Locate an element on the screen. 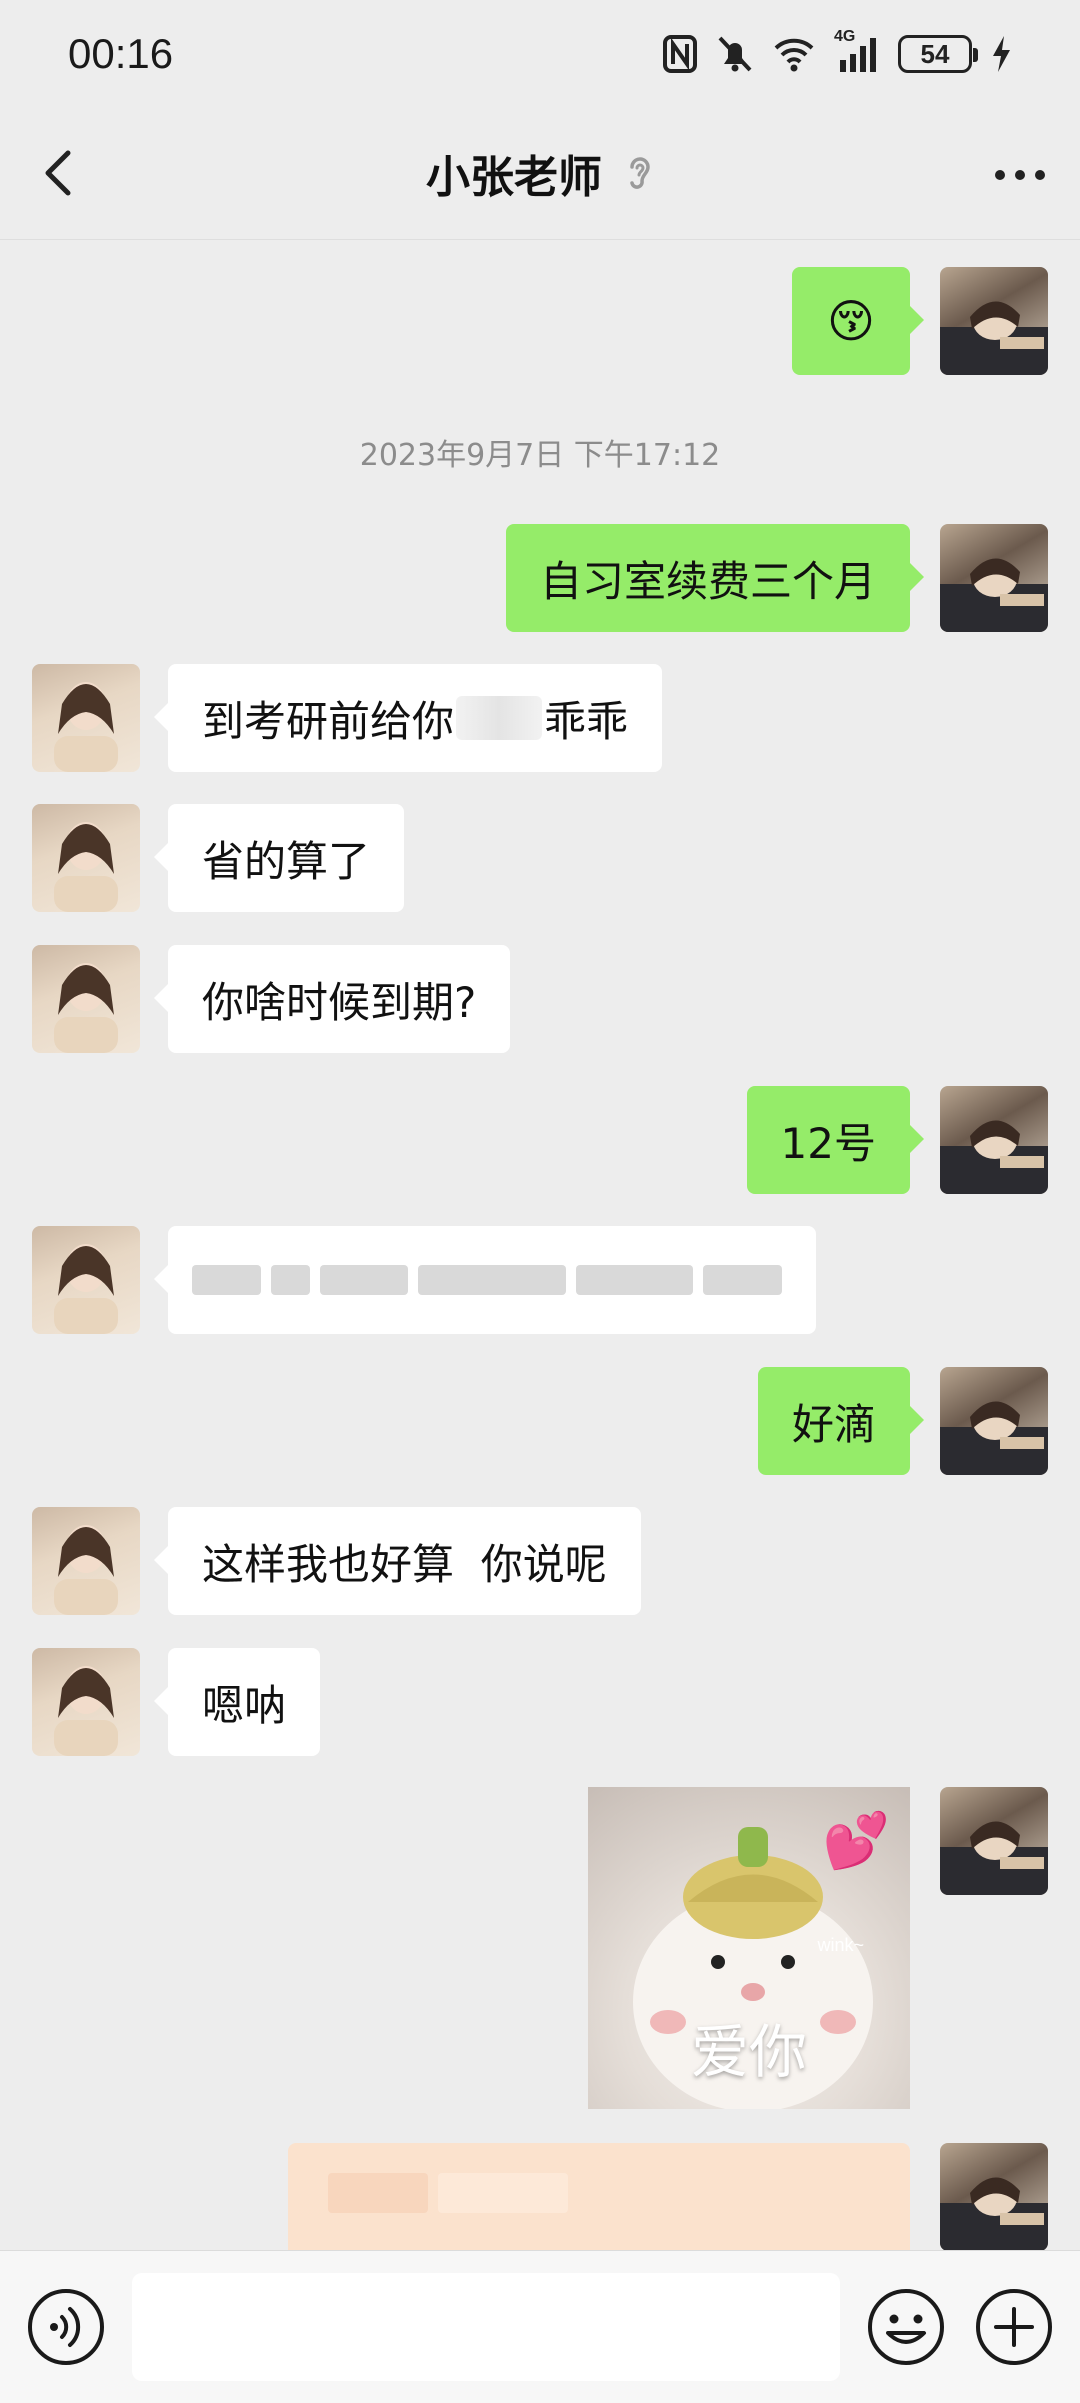 This screenshot has height=2403, width=1080. voice-icon is located at coordinates (66, 2327).